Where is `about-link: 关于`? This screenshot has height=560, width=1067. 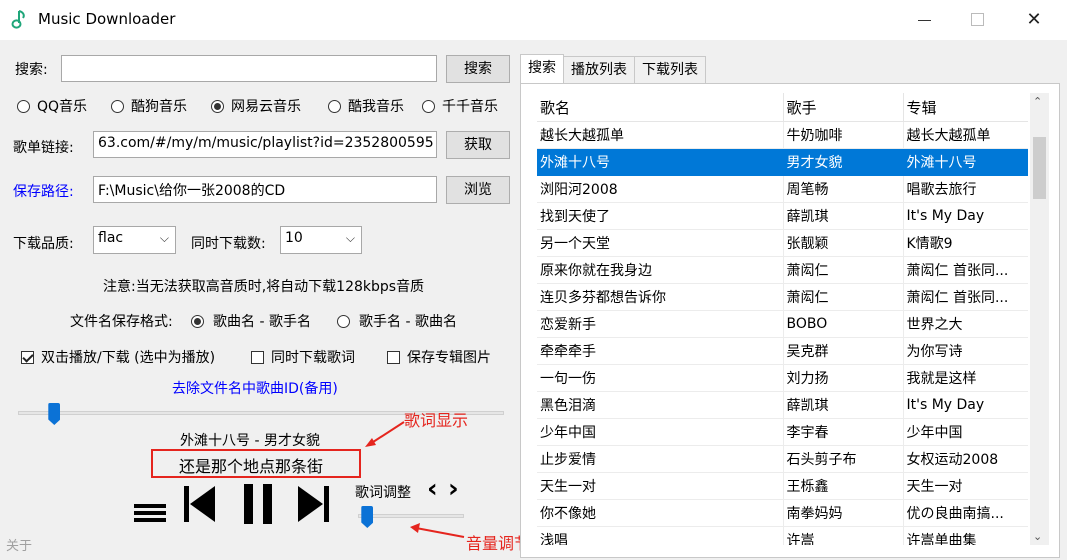 about-link: 关于 is located at coordinates (19, 544).